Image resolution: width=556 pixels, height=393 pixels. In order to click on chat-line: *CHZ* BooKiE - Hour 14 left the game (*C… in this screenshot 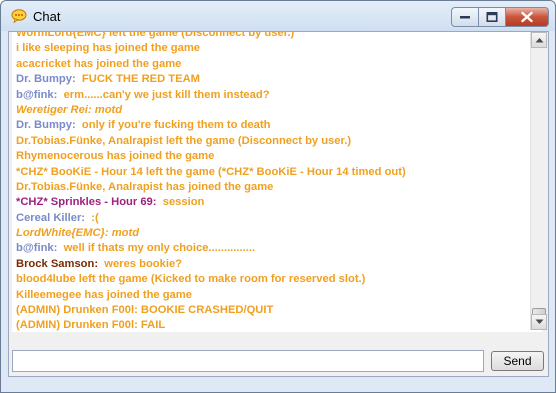, I will do `click(268, 172)`.